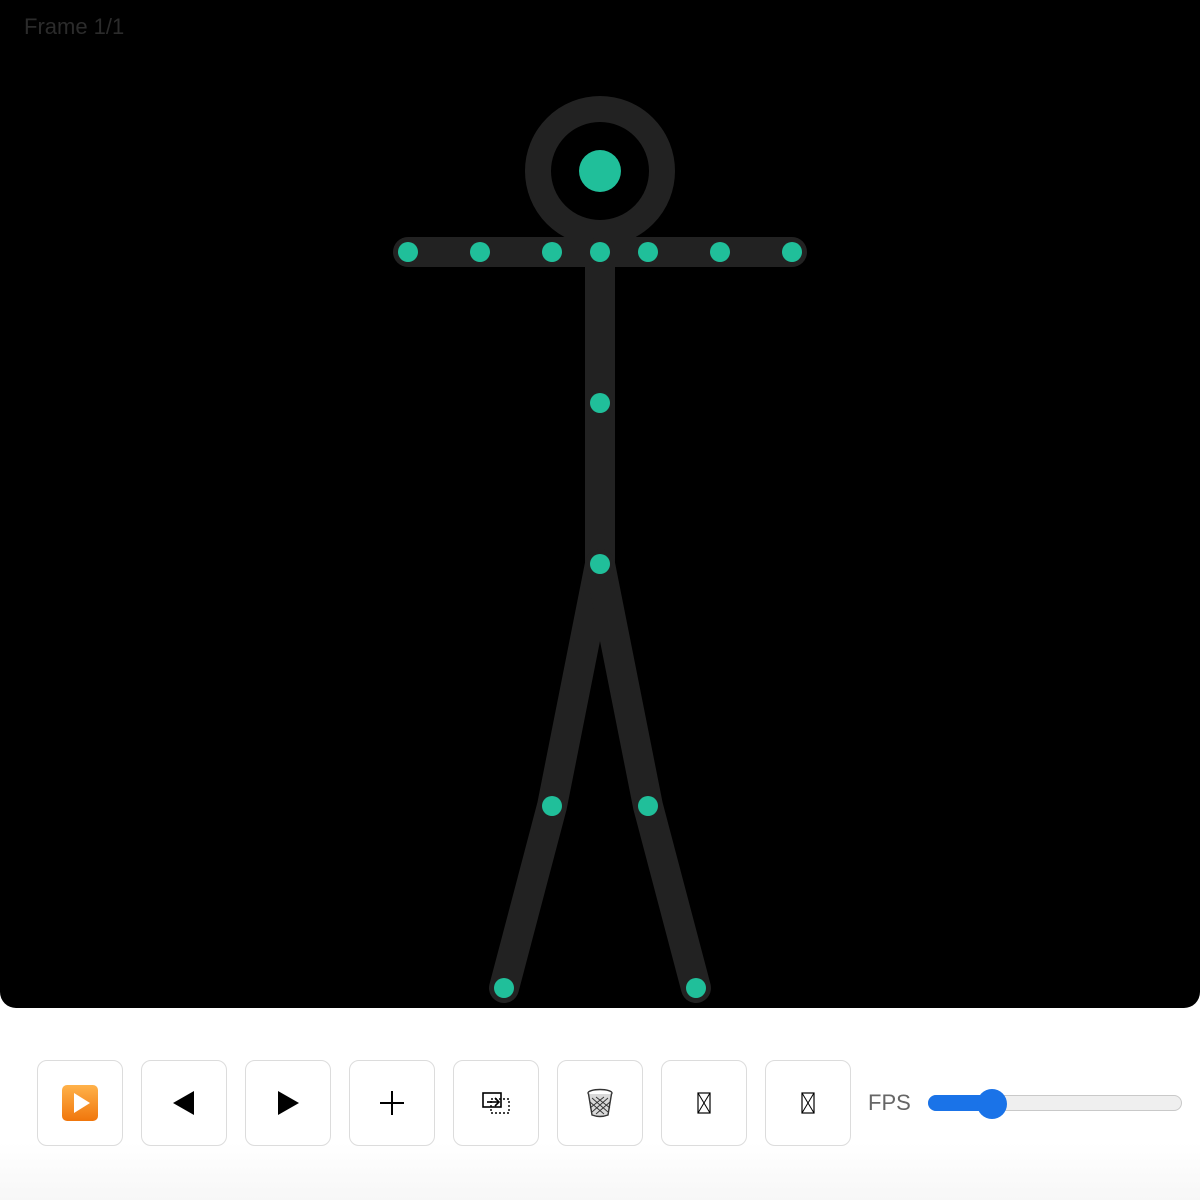  I want to click on play-icon, so click(80, 1103).